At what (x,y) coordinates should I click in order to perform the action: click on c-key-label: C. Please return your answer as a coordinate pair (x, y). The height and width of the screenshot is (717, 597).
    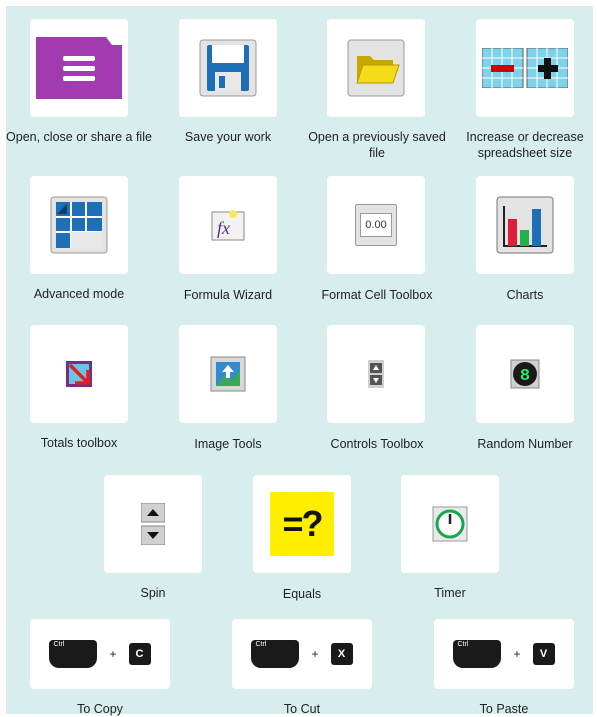
    Looking at the image, I should click on (139, 654).